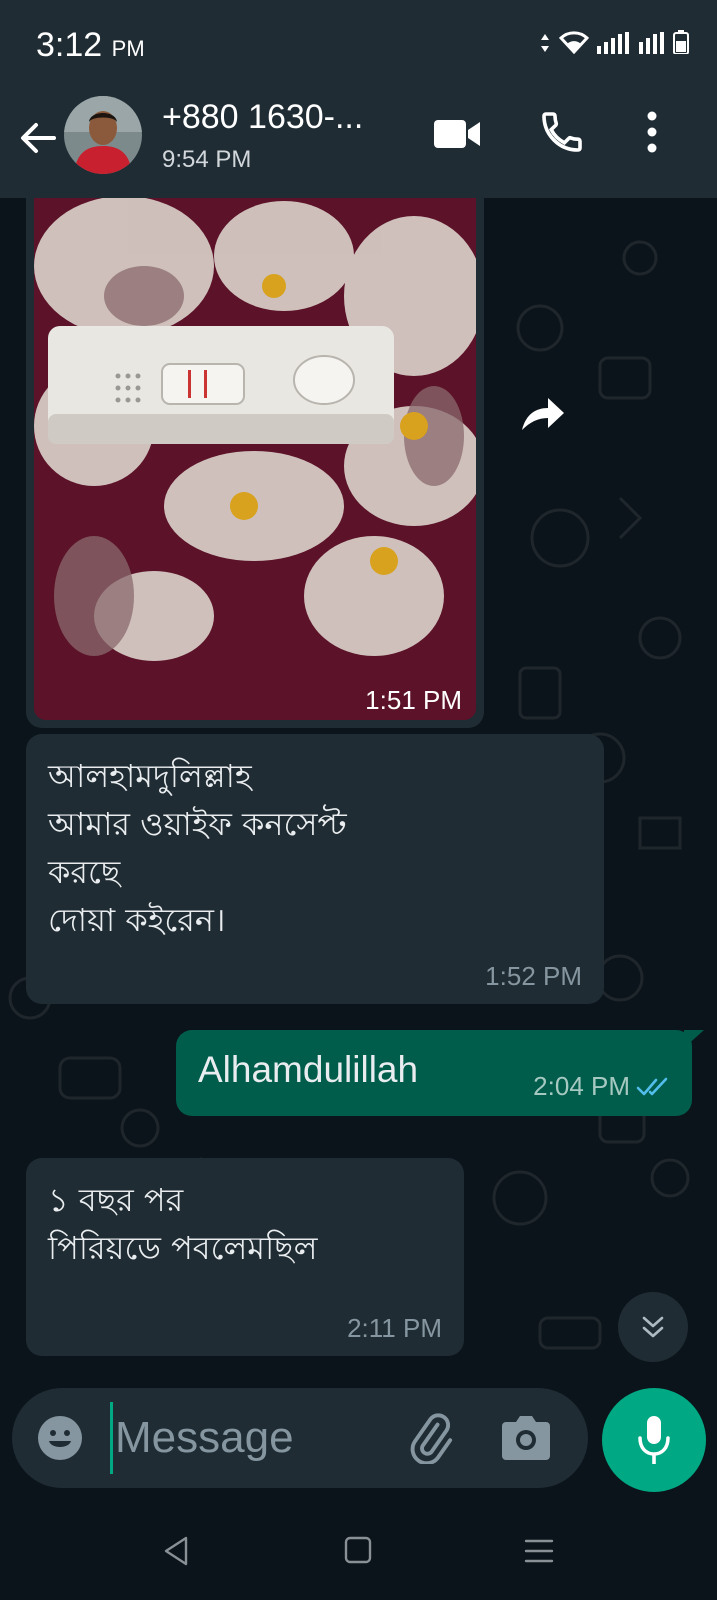 The height and width of the screenshot is (1600, 717). What do you see at coordinates (651, 43) in the screenshot?
I see `signal-2-icon` at bounding box center [651, 43].